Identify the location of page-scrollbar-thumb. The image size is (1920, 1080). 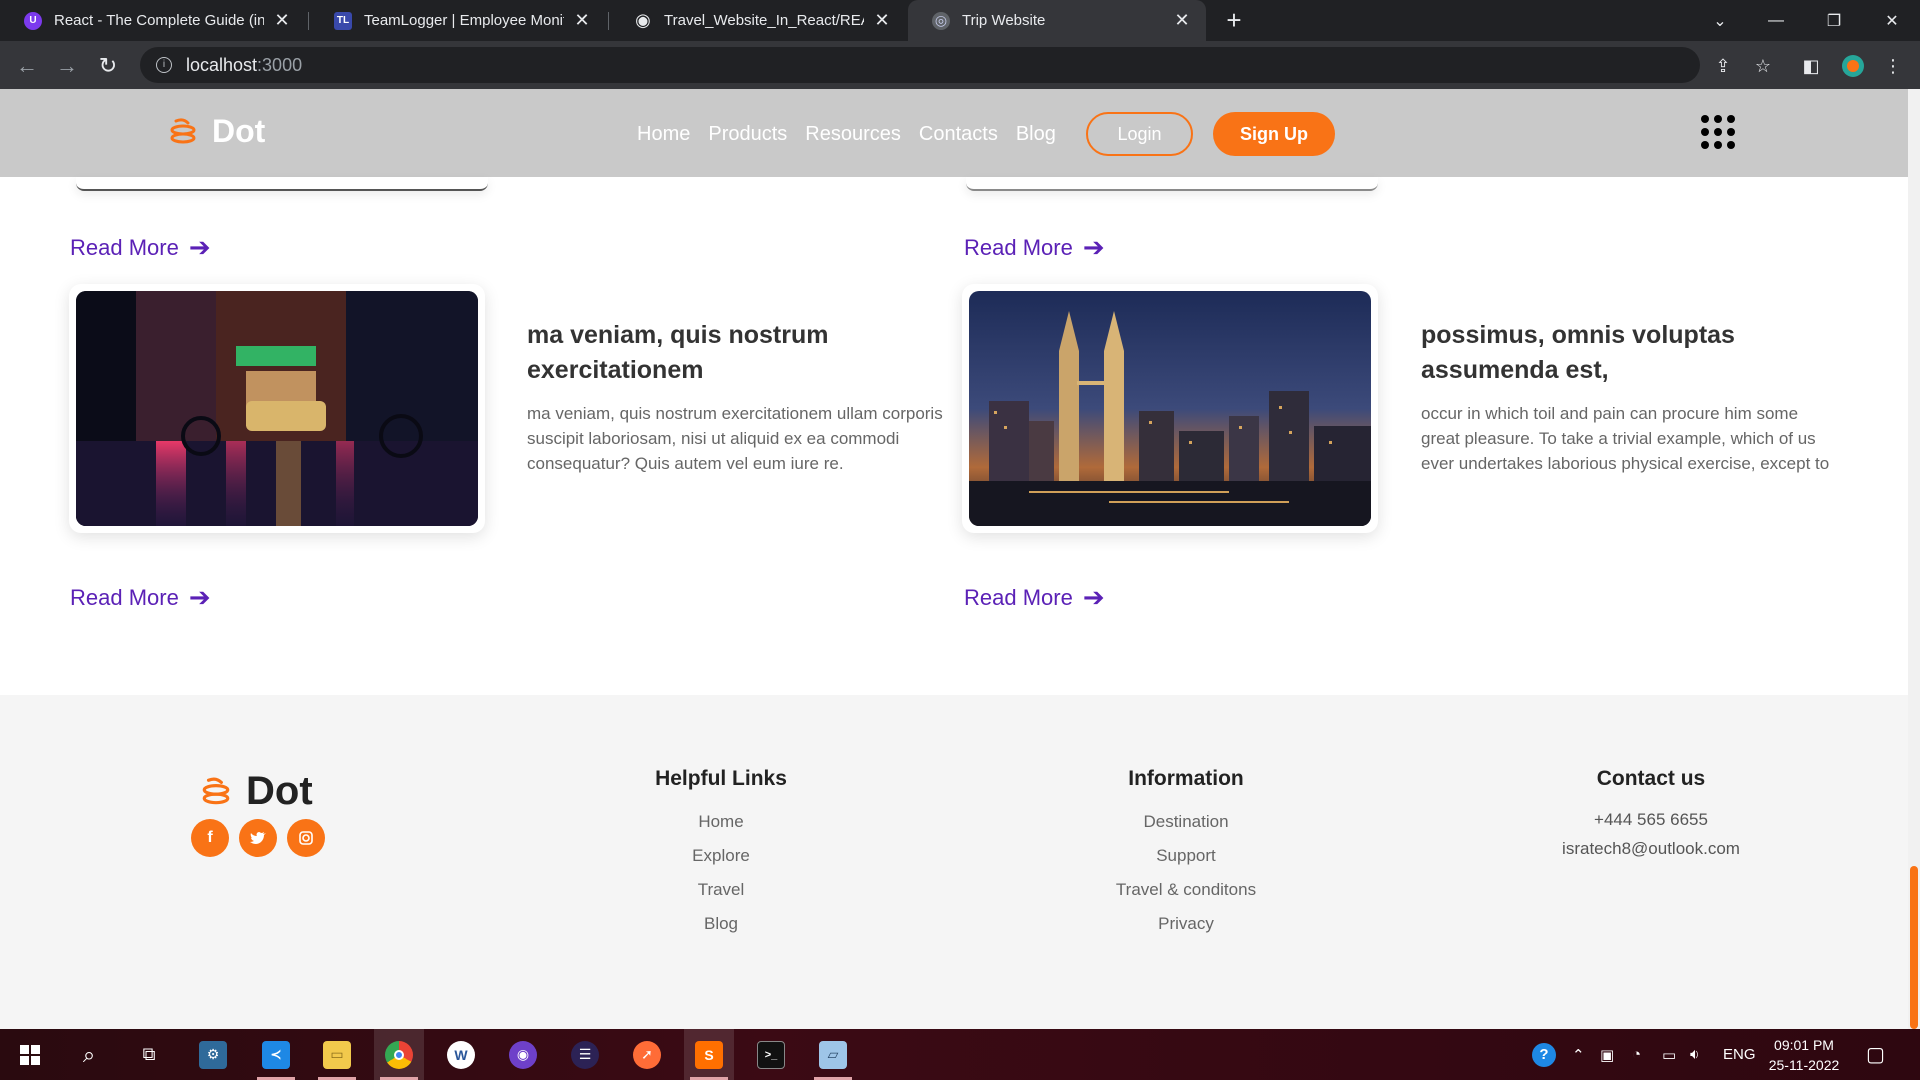
(1914, 947).